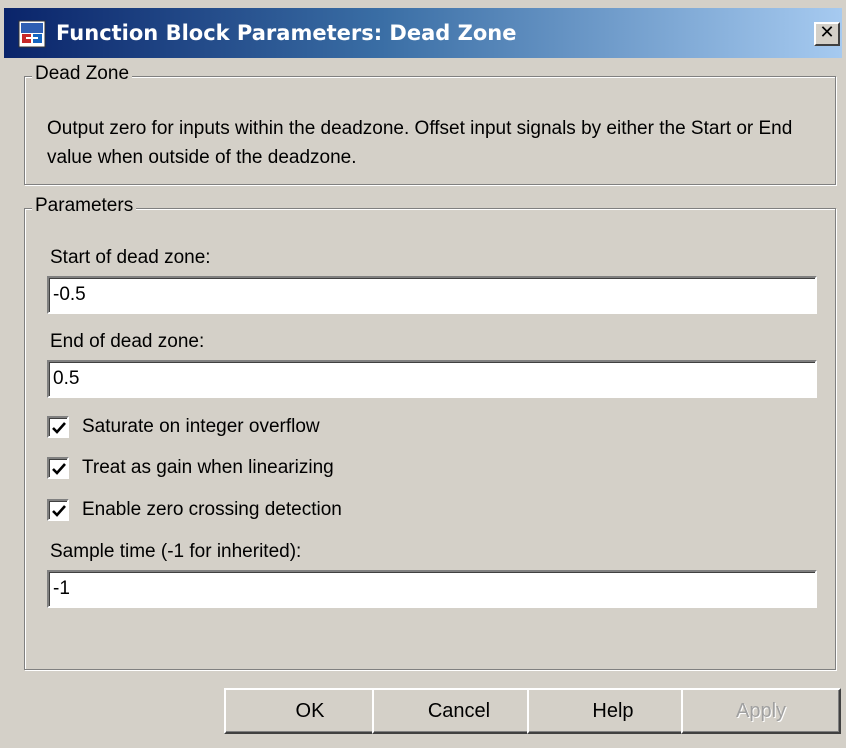  What do you see at coordinates (127, 341) in the screenshot?
I see `end-dead-zone-label: End of dead zone:` at bounding box center [127, 341].